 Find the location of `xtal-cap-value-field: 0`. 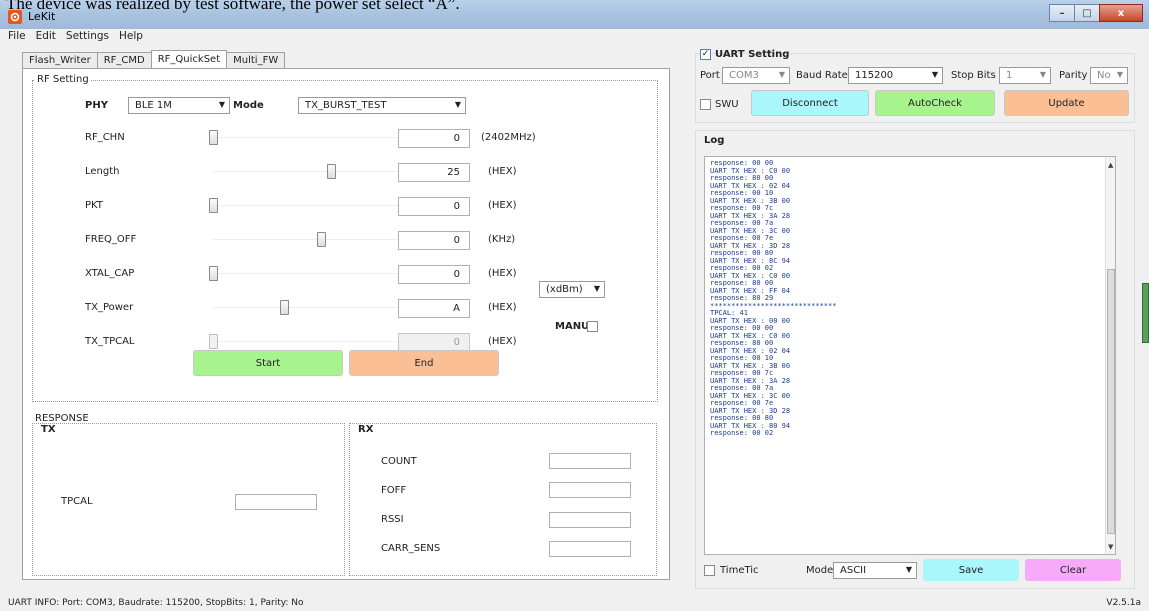

xtal-cap-value-field: 0 is located at coordinates (434, 274).